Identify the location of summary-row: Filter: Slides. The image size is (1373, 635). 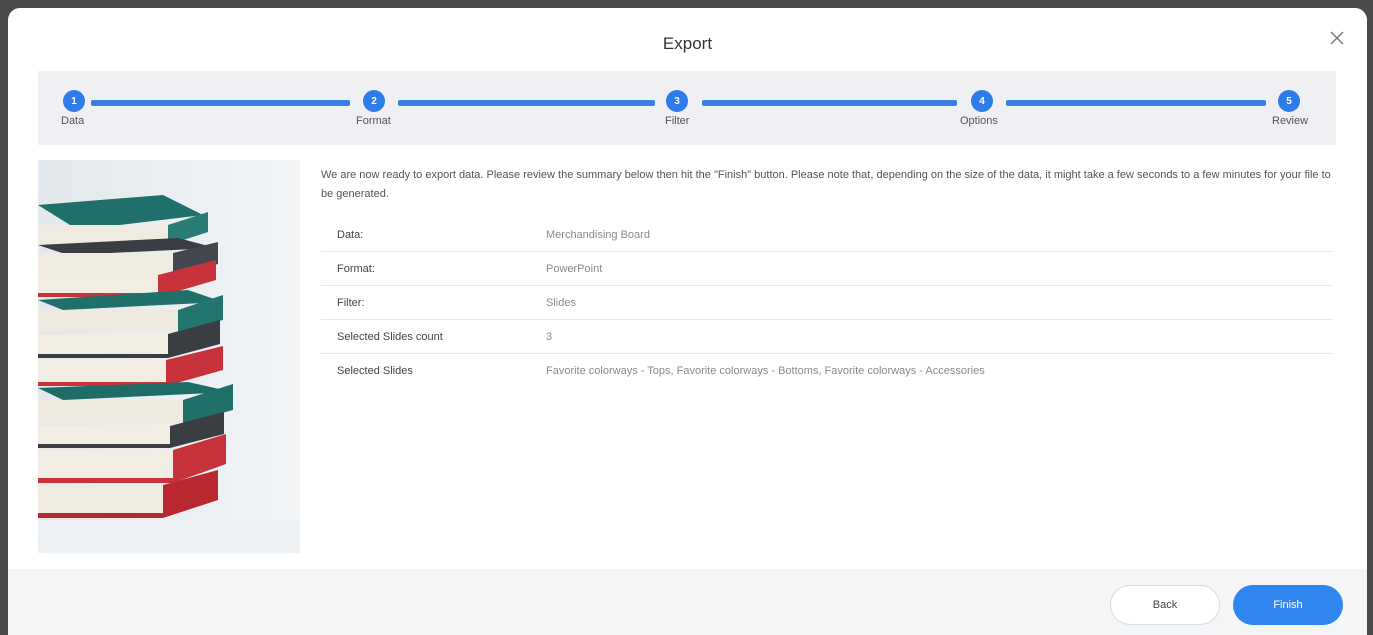
(827, 303).